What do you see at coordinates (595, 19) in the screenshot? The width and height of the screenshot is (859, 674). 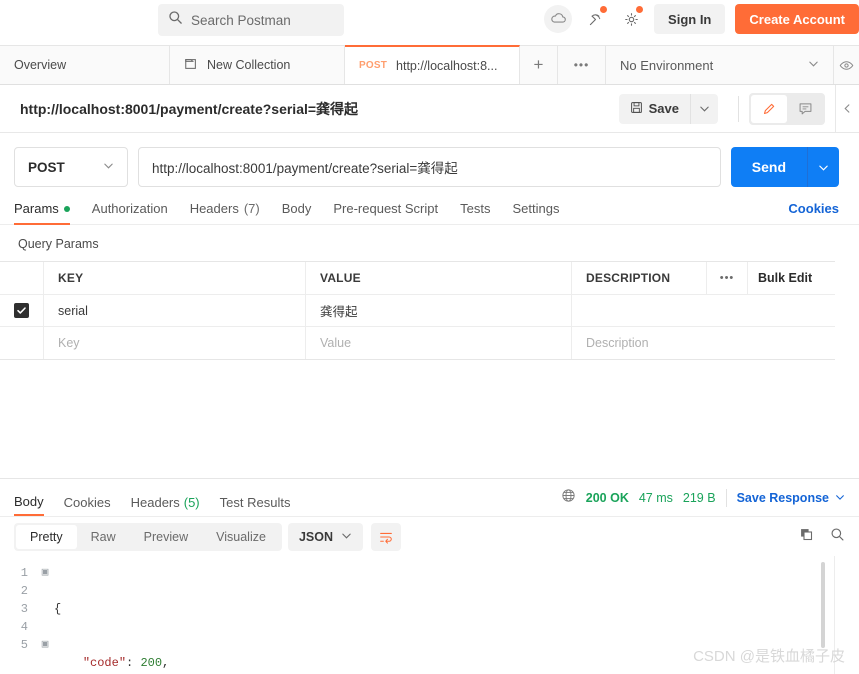 I see `satellite-notification-icon` at bounding box center [595, 19].